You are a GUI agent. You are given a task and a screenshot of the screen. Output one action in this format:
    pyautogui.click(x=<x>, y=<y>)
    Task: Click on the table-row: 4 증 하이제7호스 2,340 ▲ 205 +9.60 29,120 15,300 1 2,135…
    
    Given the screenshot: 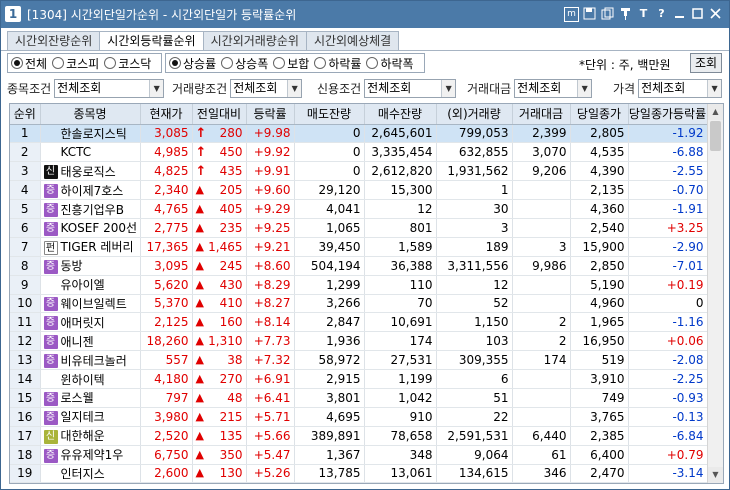 What is the action you would take?
    pyautogui.click(x=359, y=190)
    